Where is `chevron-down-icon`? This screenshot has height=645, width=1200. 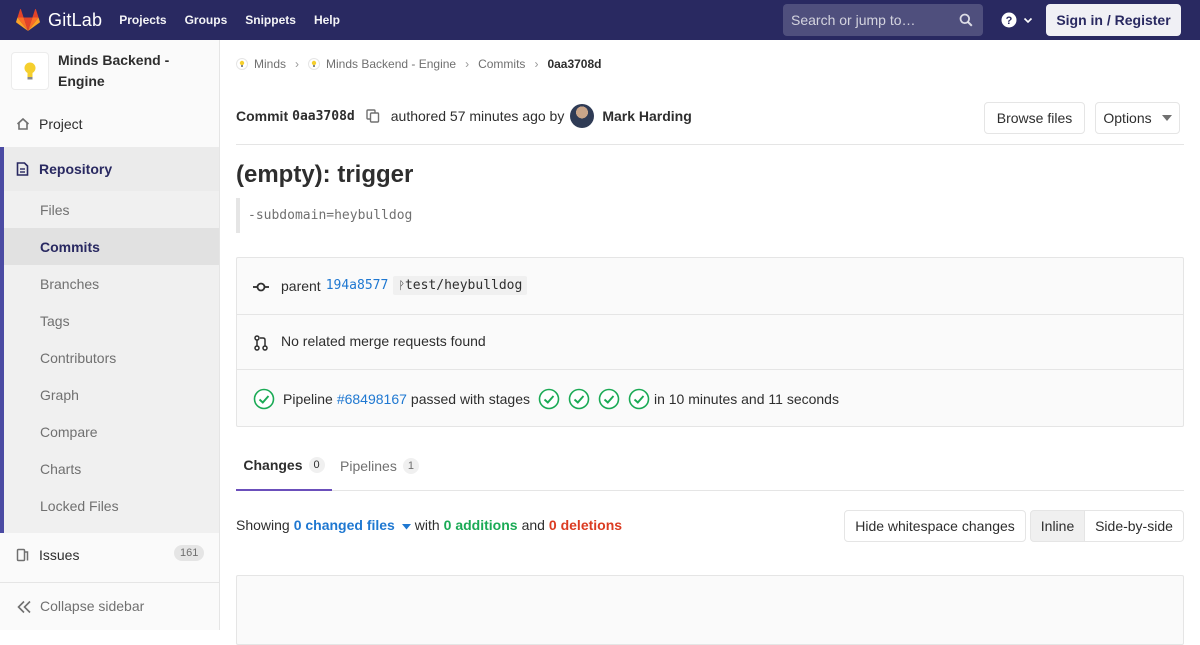 chevron-down-icon is located at coordinates (1028, 20).